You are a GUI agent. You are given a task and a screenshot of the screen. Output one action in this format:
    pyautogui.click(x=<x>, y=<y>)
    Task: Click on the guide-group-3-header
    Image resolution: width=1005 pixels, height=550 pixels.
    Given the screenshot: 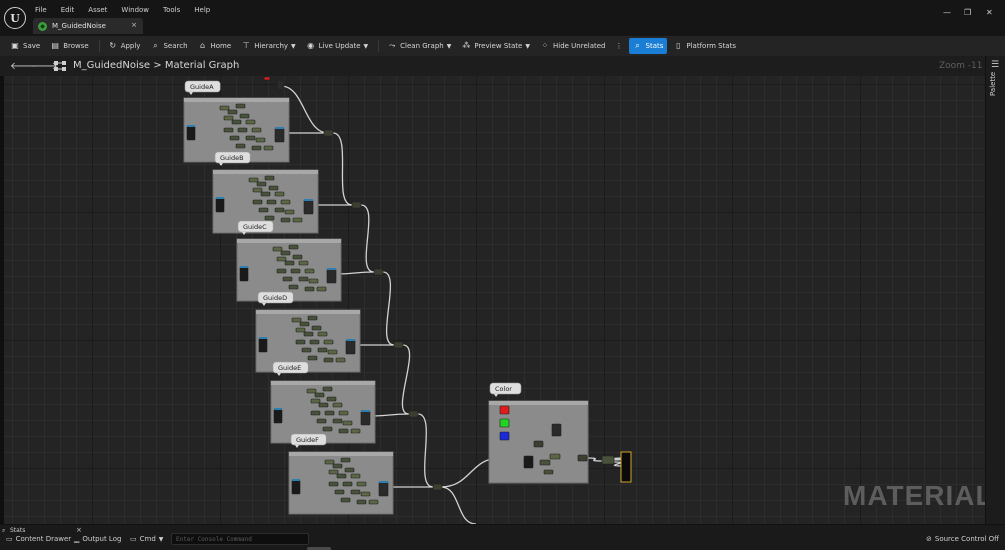 What is the action you would take?
    pyautogui.click(x=289, y=241)
    